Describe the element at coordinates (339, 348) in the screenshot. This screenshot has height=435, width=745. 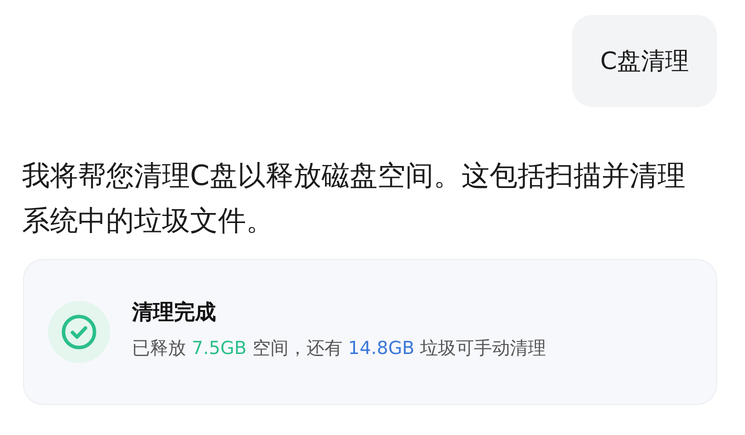
I see `result-detail: 已释放 7.5GB 空间，还有 14.8GB 垃圾可手动清理` at that location.